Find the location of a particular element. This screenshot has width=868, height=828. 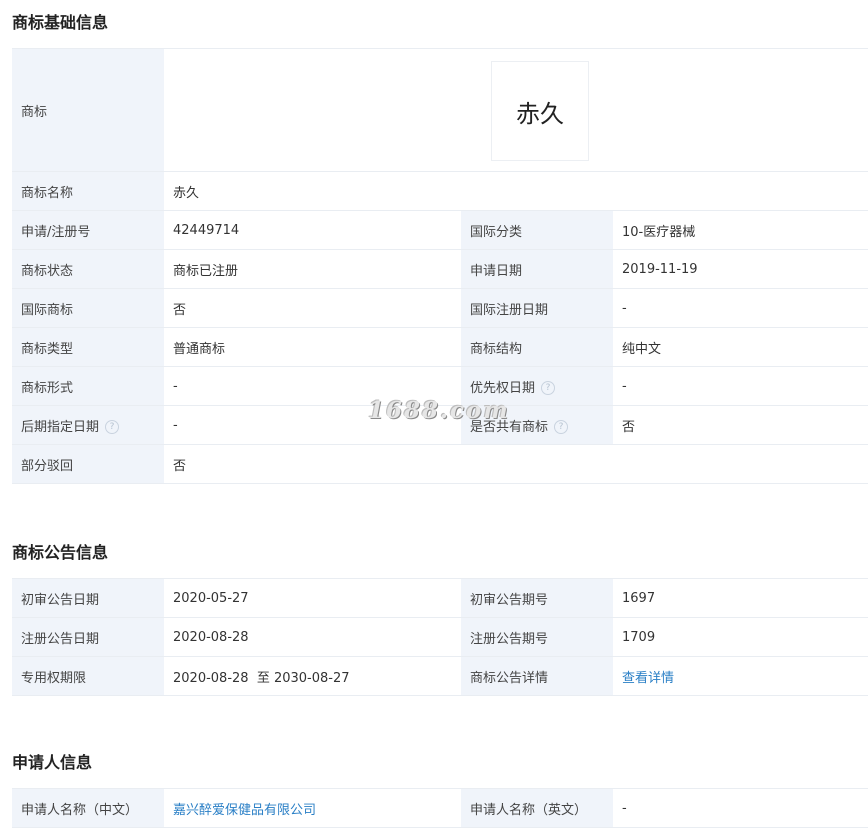

table-row: 商标形式 - 优先权日期? - is located at coordinates (440, 386).